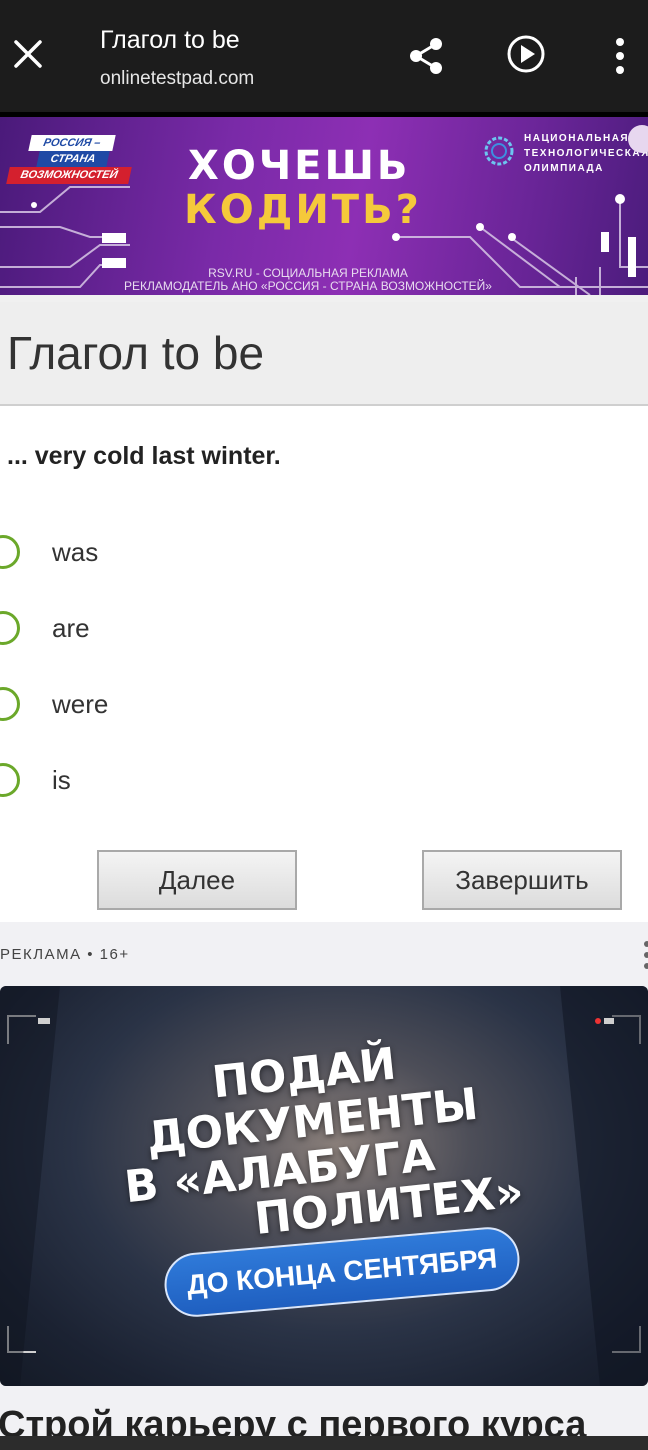  What do you see at coordinates (577, 138) in the screenshot?
I see `olympiad-line-1: НАЦИОНАЛЬНАЯ` at bounding box center [577, 138].